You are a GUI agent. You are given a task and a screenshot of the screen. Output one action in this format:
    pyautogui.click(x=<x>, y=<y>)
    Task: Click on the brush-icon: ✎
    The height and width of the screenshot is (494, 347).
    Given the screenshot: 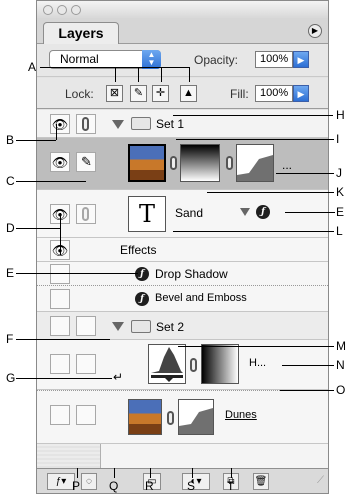 What is the action you would take?
    pyautogui.click(x=138, y=93)
    